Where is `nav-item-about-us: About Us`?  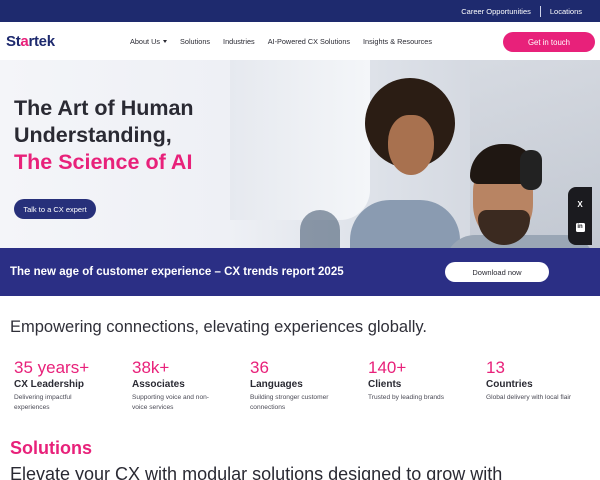 nav-item-about-us: About Us is located at coordinates (149, 41).